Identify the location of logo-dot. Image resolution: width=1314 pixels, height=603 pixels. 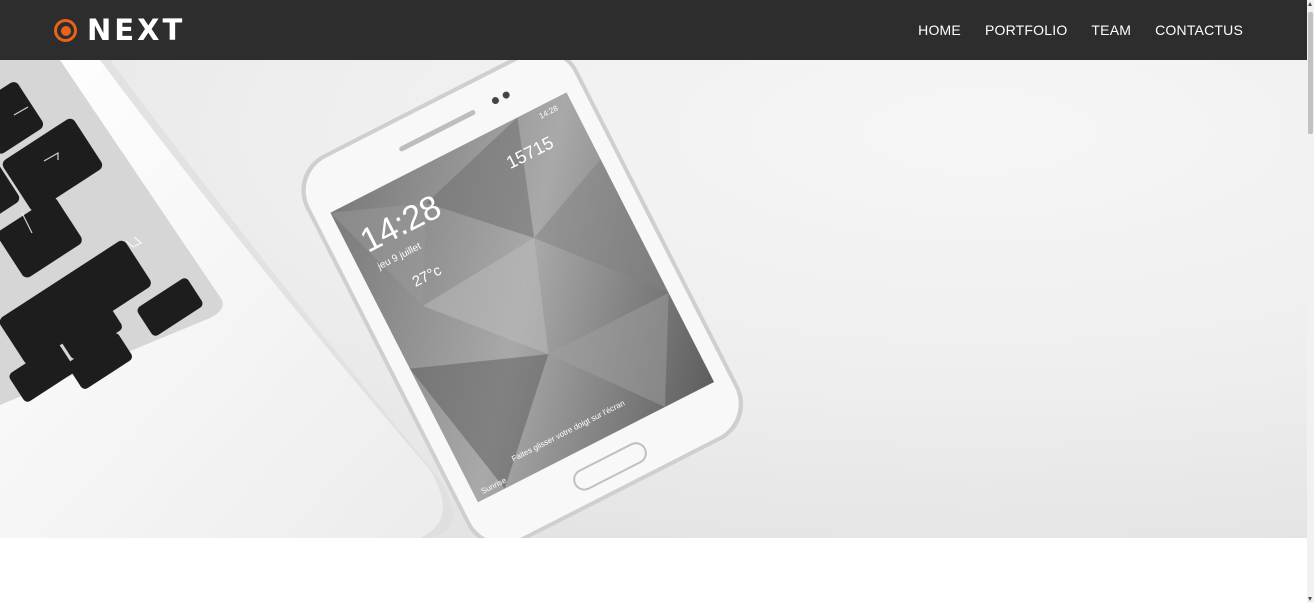
(65, 30).